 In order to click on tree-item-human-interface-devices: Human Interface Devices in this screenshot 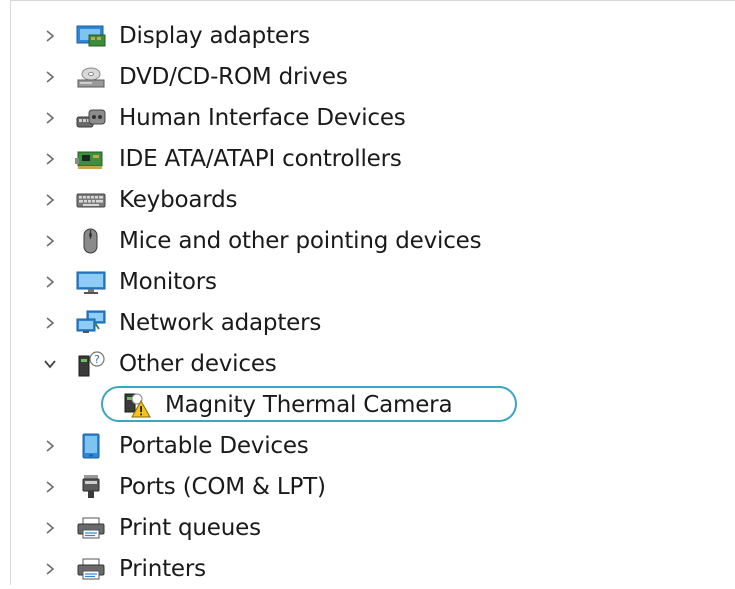, I will do `click(371, 117)`.